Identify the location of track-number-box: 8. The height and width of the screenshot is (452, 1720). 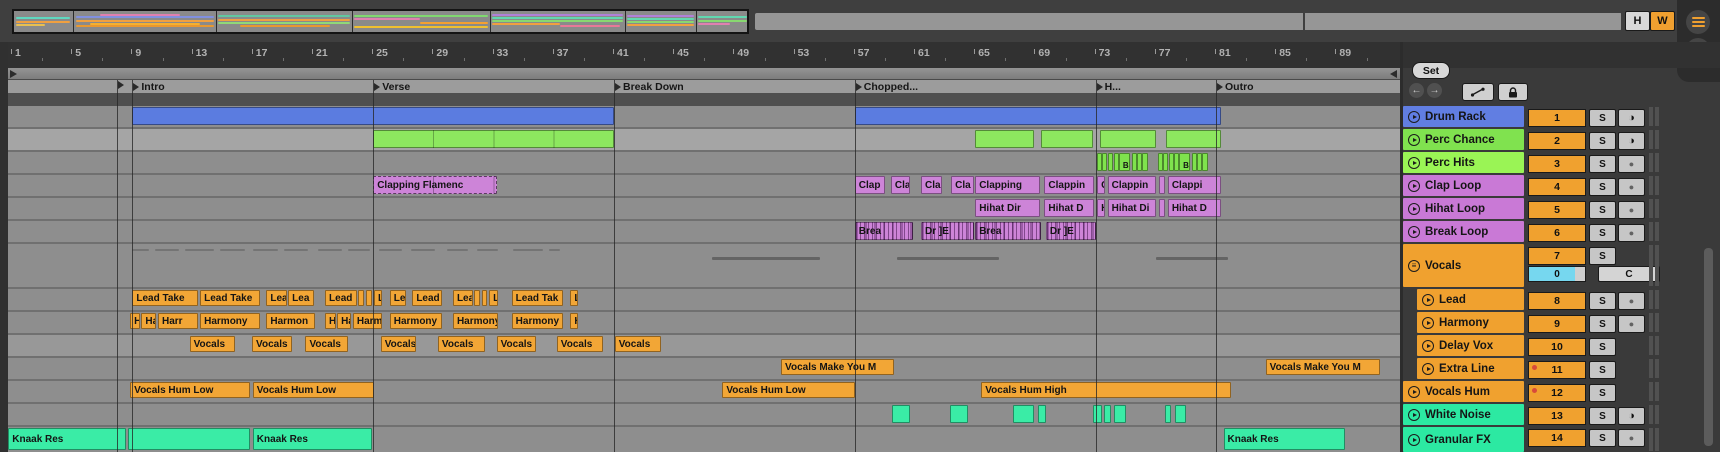
(1557, 301).